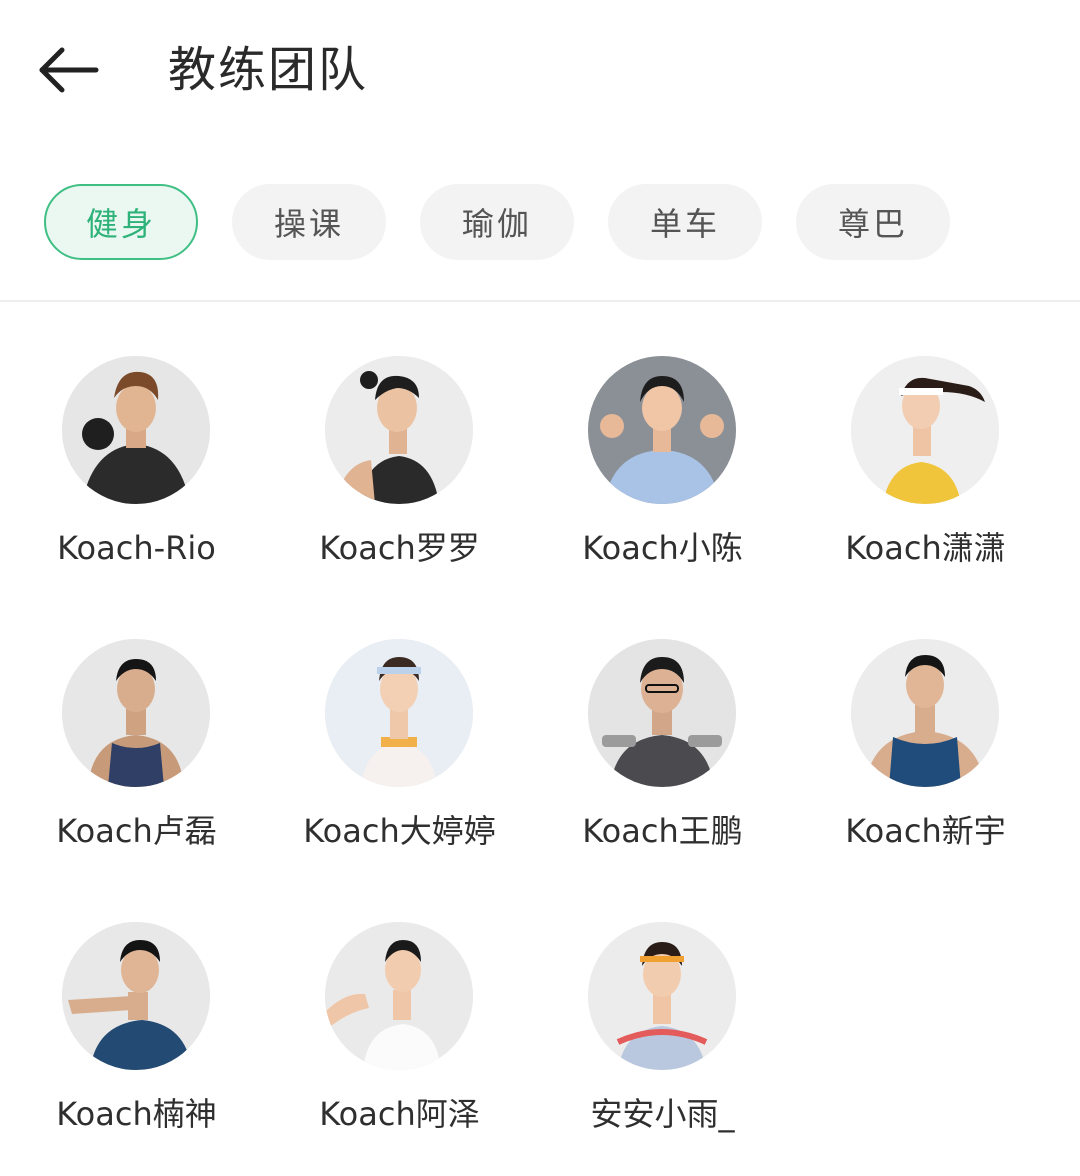  I want to click on coach-name: Koach新宇, so click(925, 831).